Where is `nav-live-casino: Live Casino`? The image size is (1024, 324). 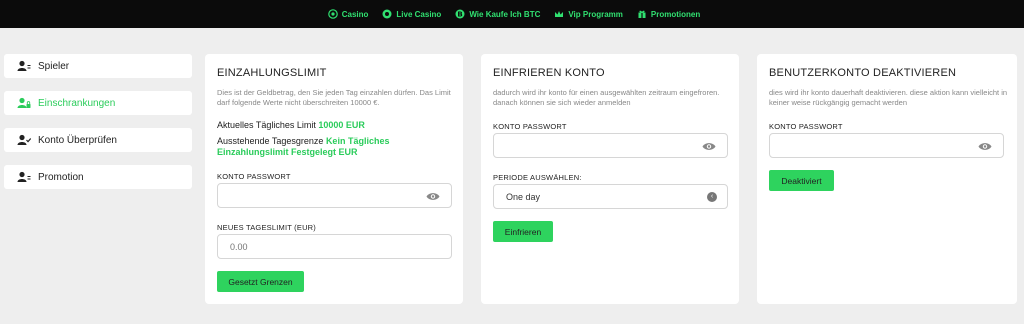 nav-live-casino: Live Casino is located at coordinates (411, 14).